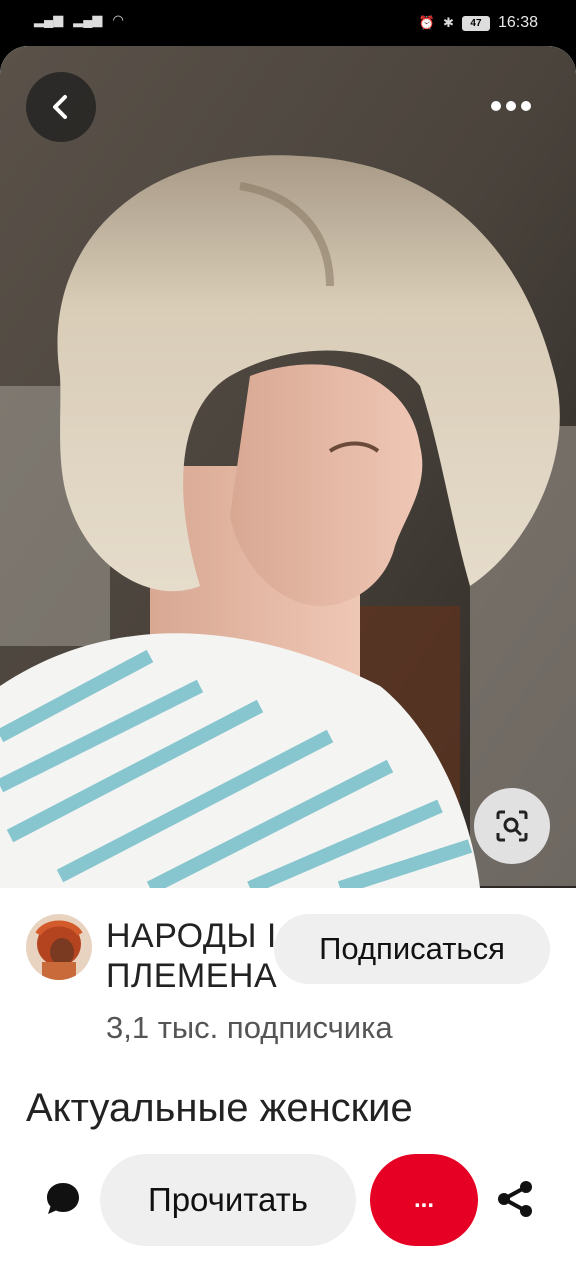  Describe the element at coordinates (412, 949) in the screenshot. I see `follow-button: Подписаться` at that location.